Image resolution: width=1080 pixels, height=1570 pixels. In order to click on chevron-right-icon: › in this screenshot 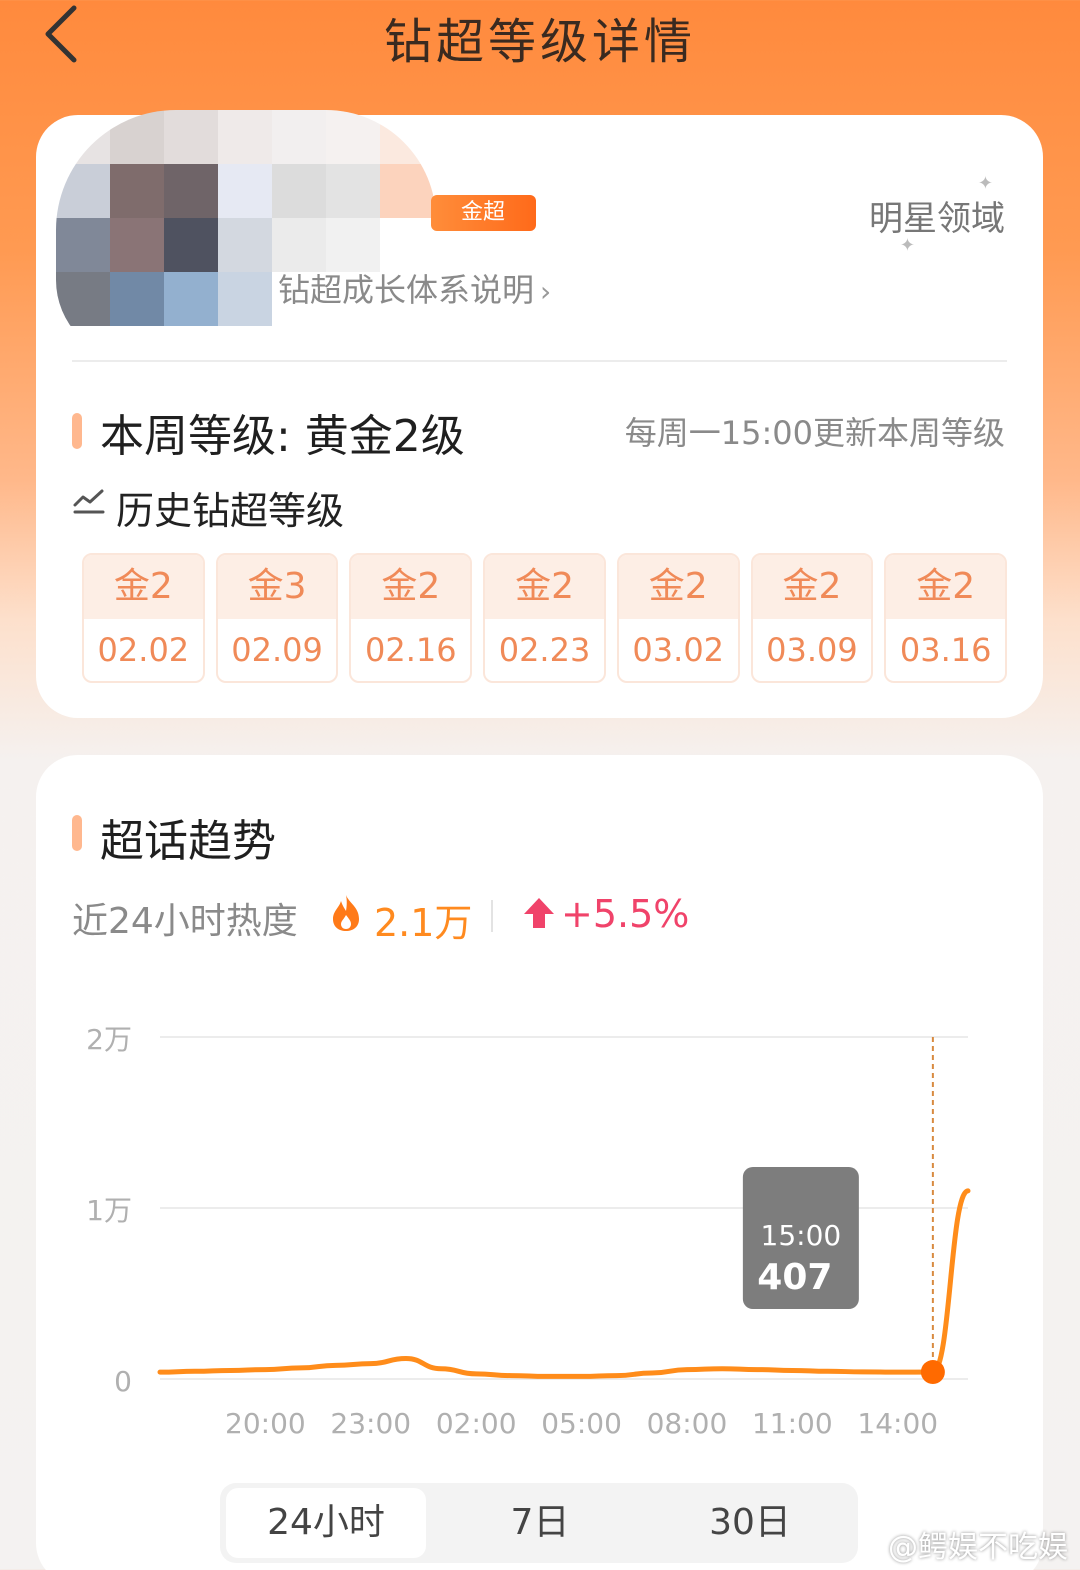, I will do `click(546, 291)`.